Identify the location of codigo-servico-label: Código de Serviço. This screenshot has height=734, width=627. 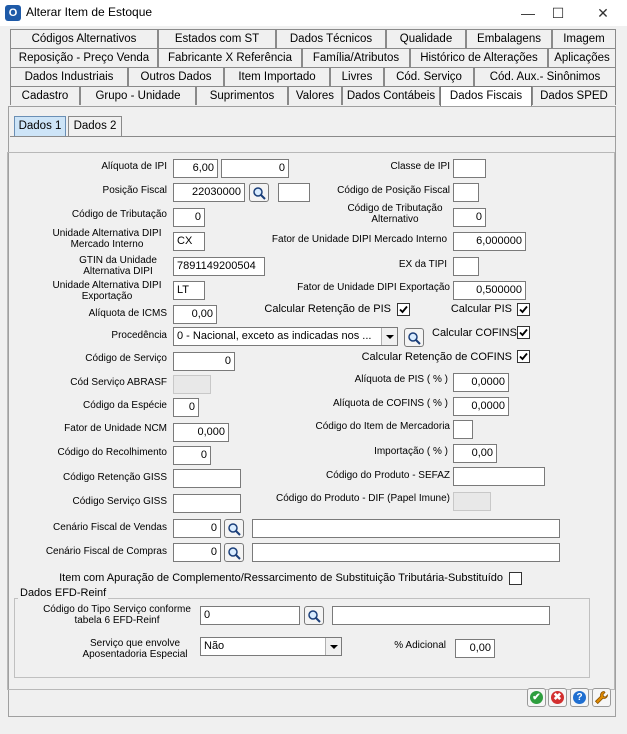
(126, 358).